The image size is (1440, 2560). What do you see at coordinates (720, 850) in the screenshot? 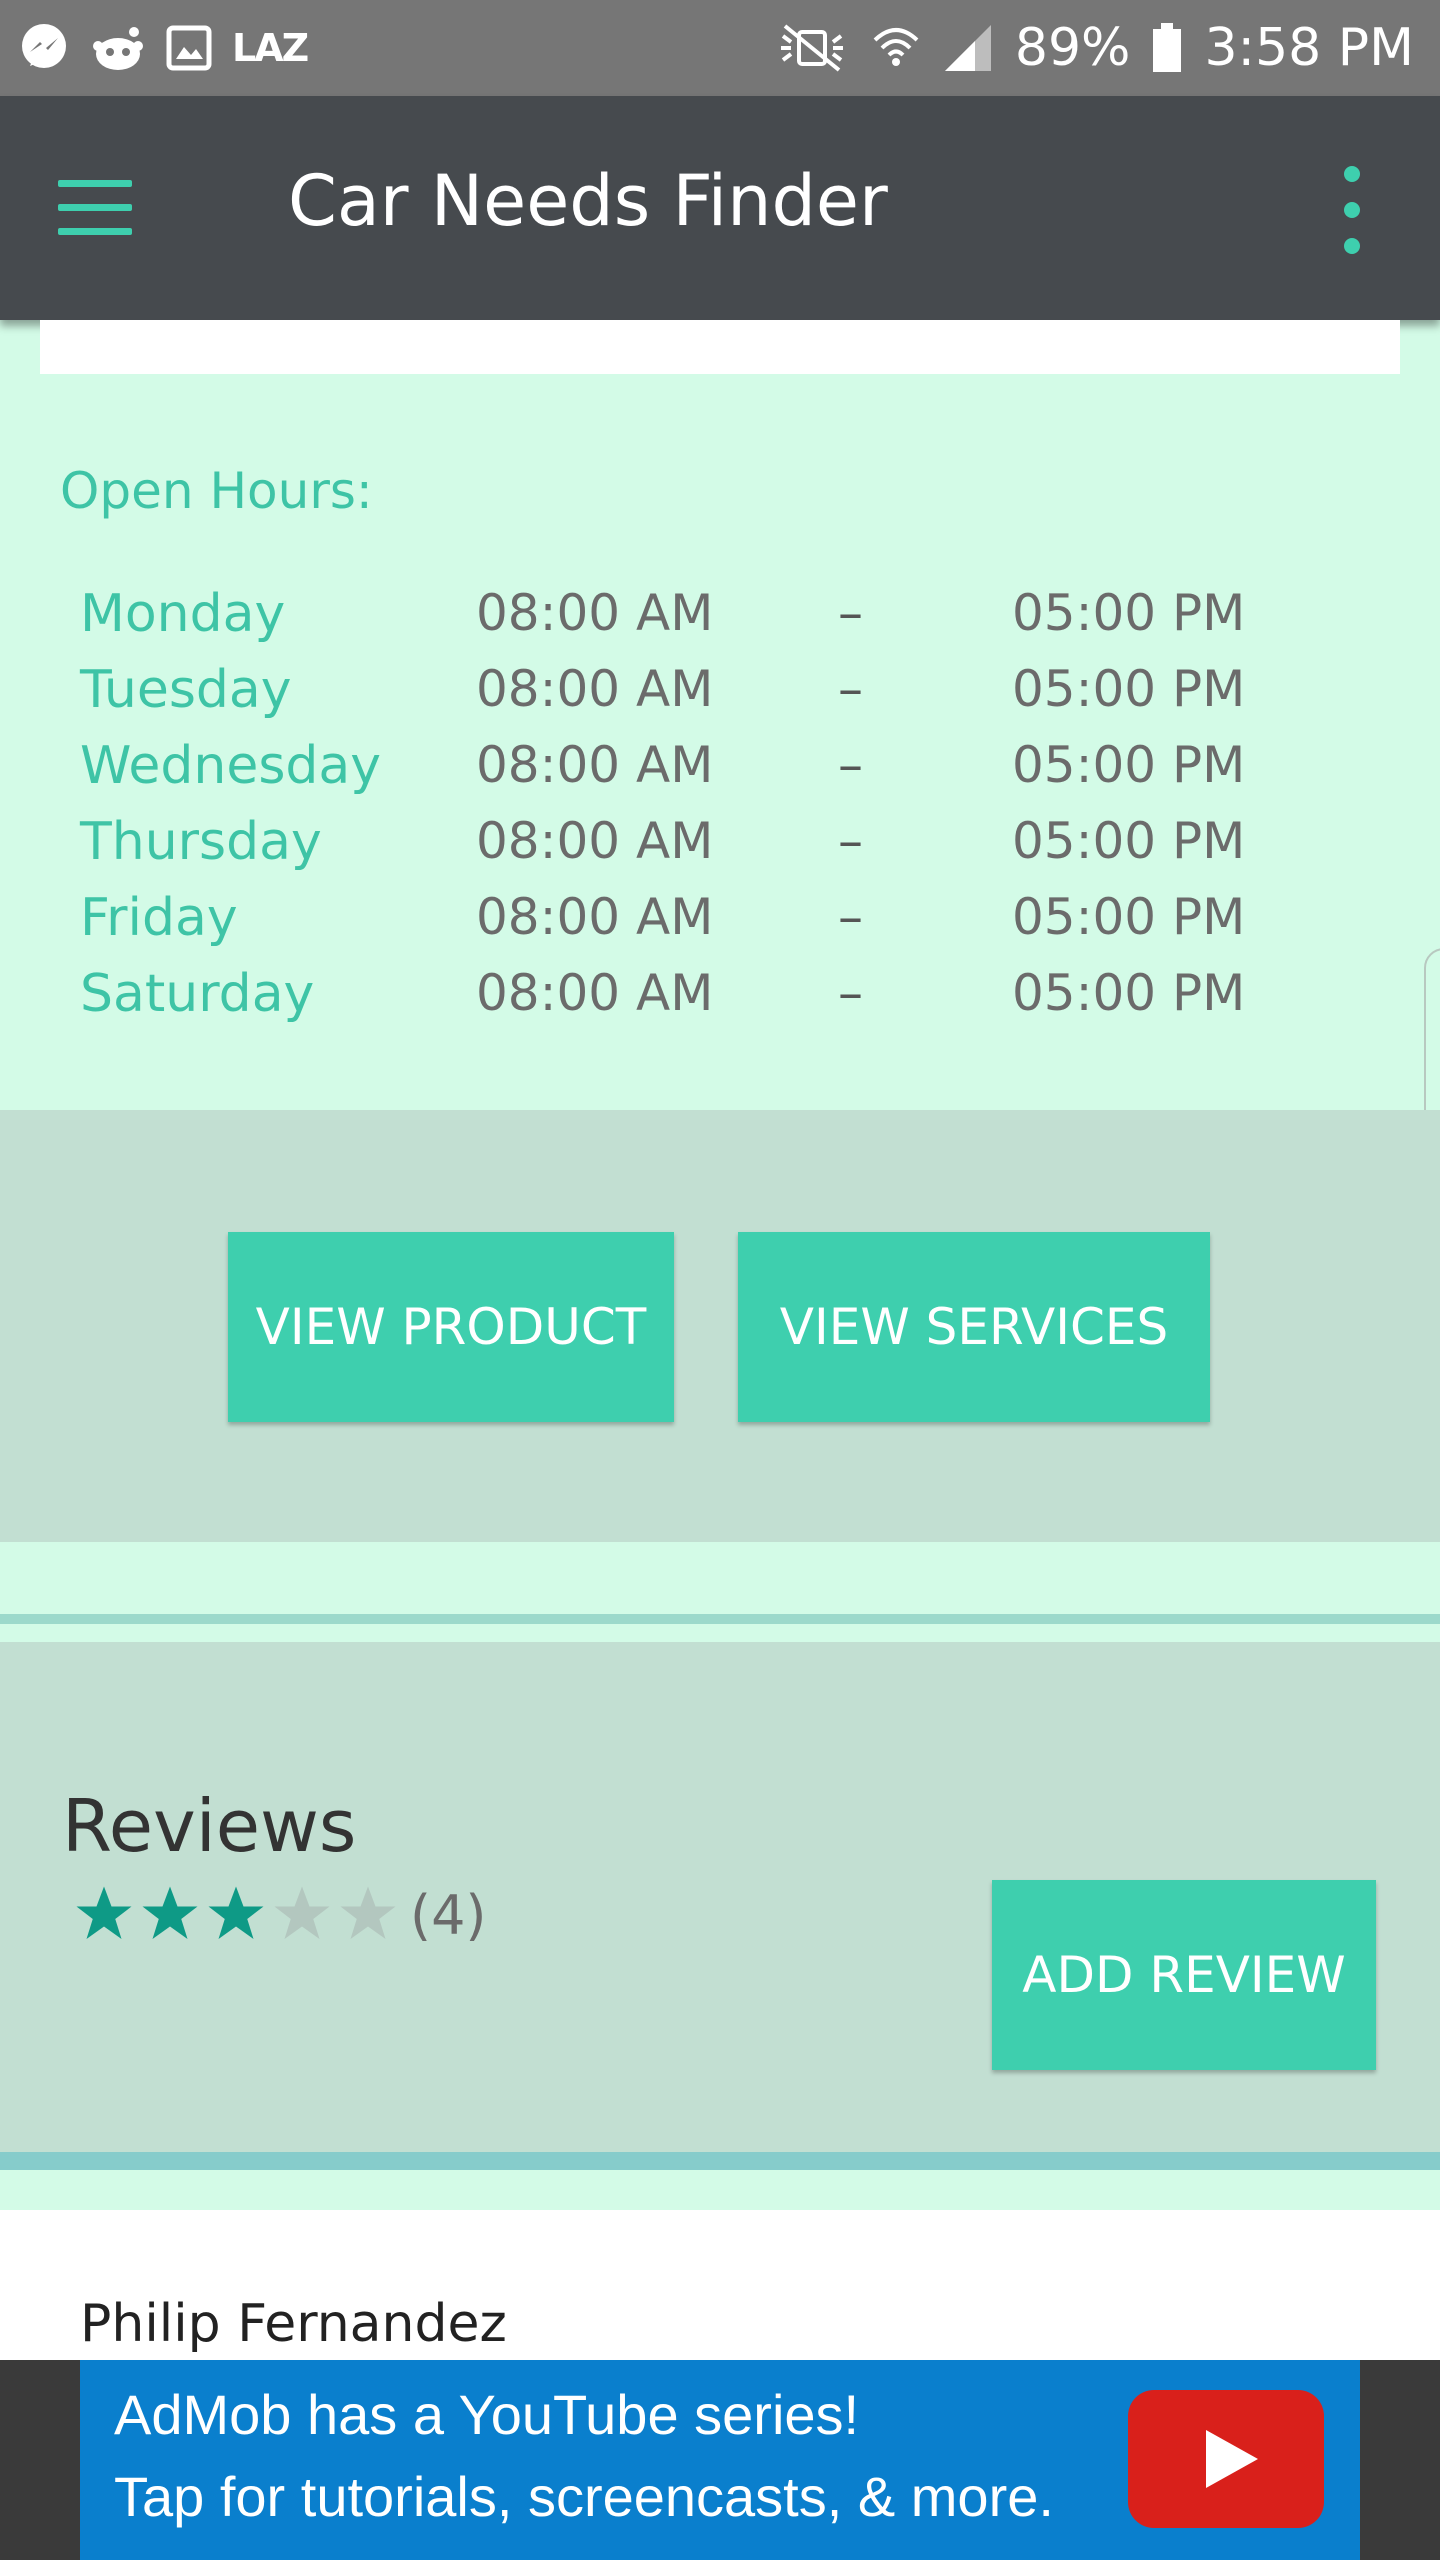
I see `hours-row-thursday: Thursday 08:00 AM – 05:00 PM` at bounding box center [720, 850].